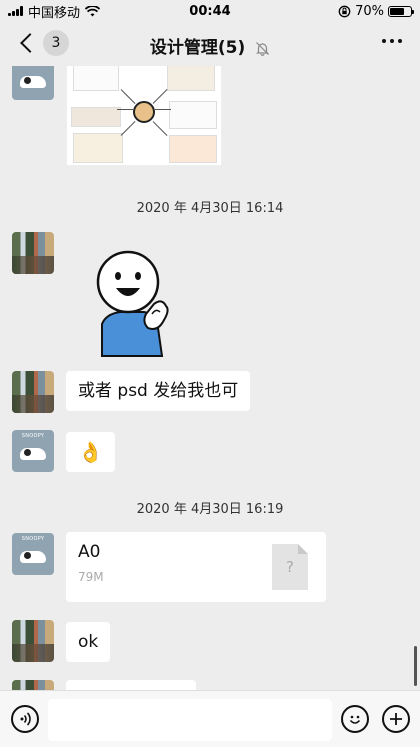 The image size is (420, 747). Describe the element at coordinates (89, 552) in the screenshot. I see `file-name: A0` at that location.